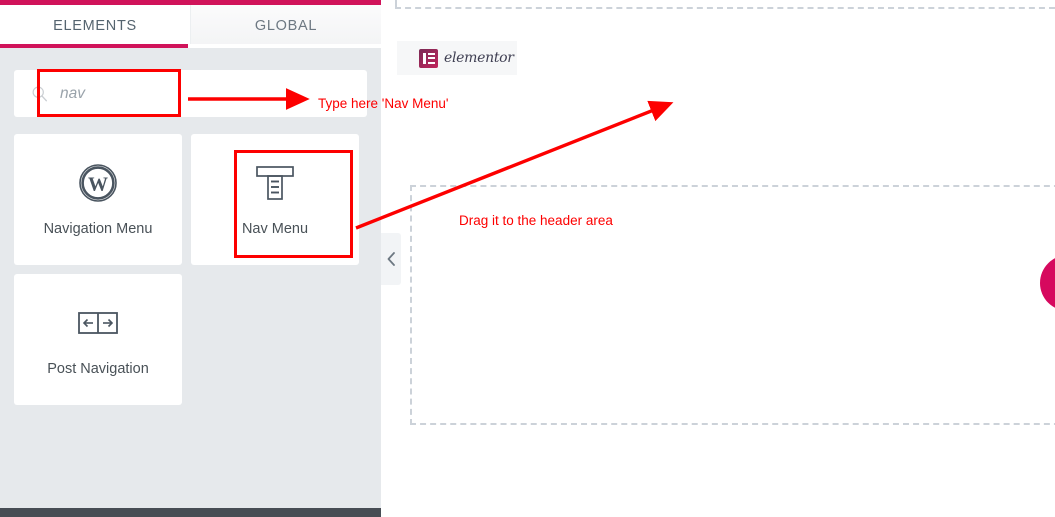 The width and height of the screenshot is (1055, 517). Describe the element at coordinates (284, 46) in the screenshot. I see `inactive-tab-underline-mask` at that location.